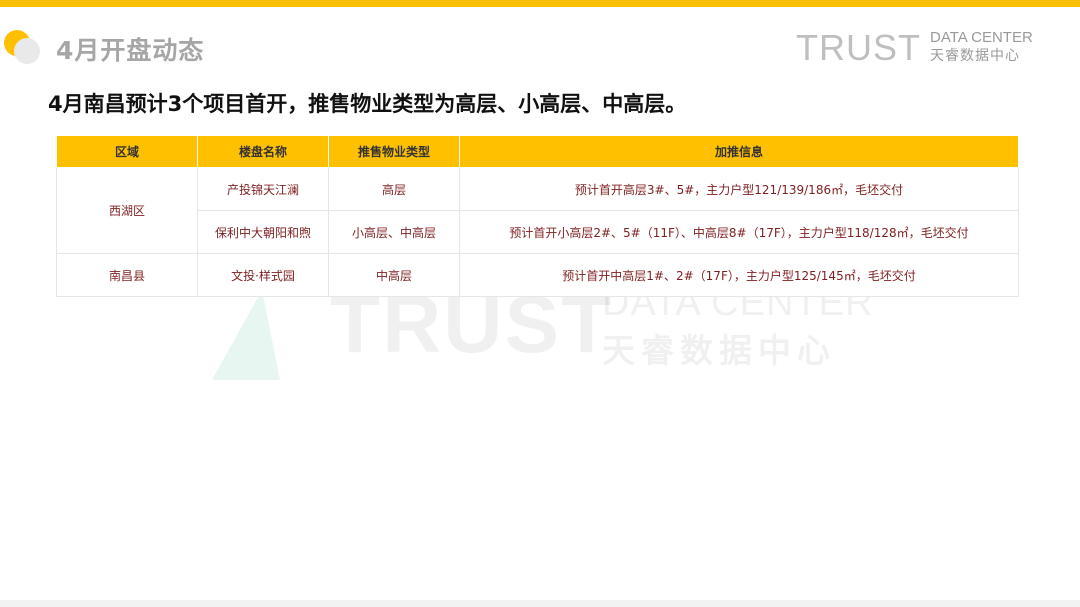 The height and width of the screenshot is (607, 1080). Describe the element at coordinates (540, 3) in the screenshot. I see `top-accent-bar` at that location.